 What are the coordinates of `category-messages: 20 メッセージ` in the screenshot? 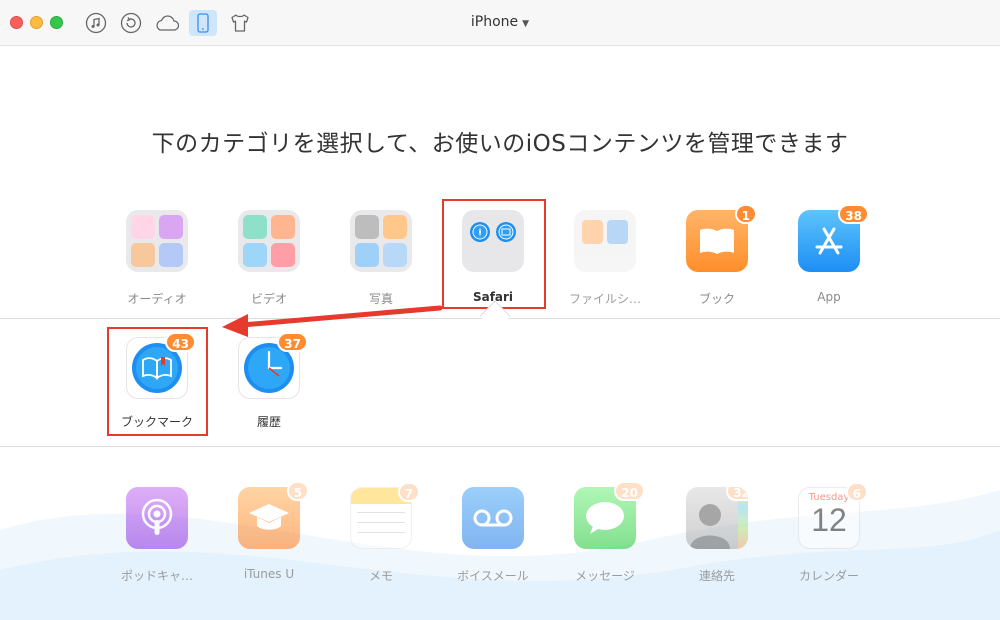 It's located at (605, 532).